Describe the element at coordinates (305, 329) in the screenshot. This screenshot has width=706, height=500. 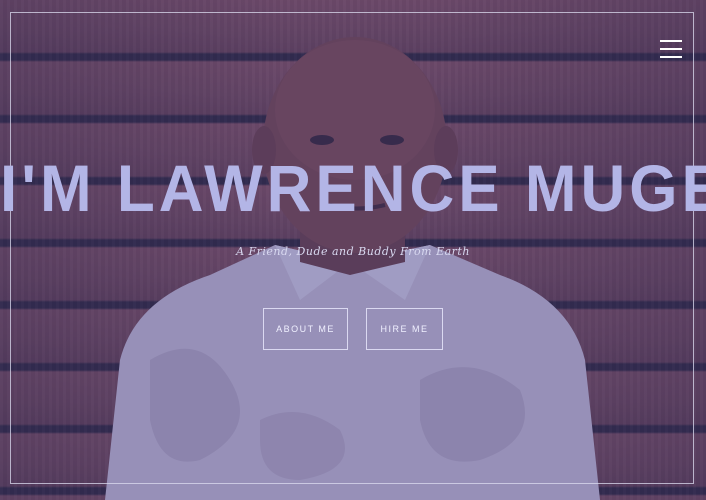
I see `about-me-button: ABOUT ME` at that location.